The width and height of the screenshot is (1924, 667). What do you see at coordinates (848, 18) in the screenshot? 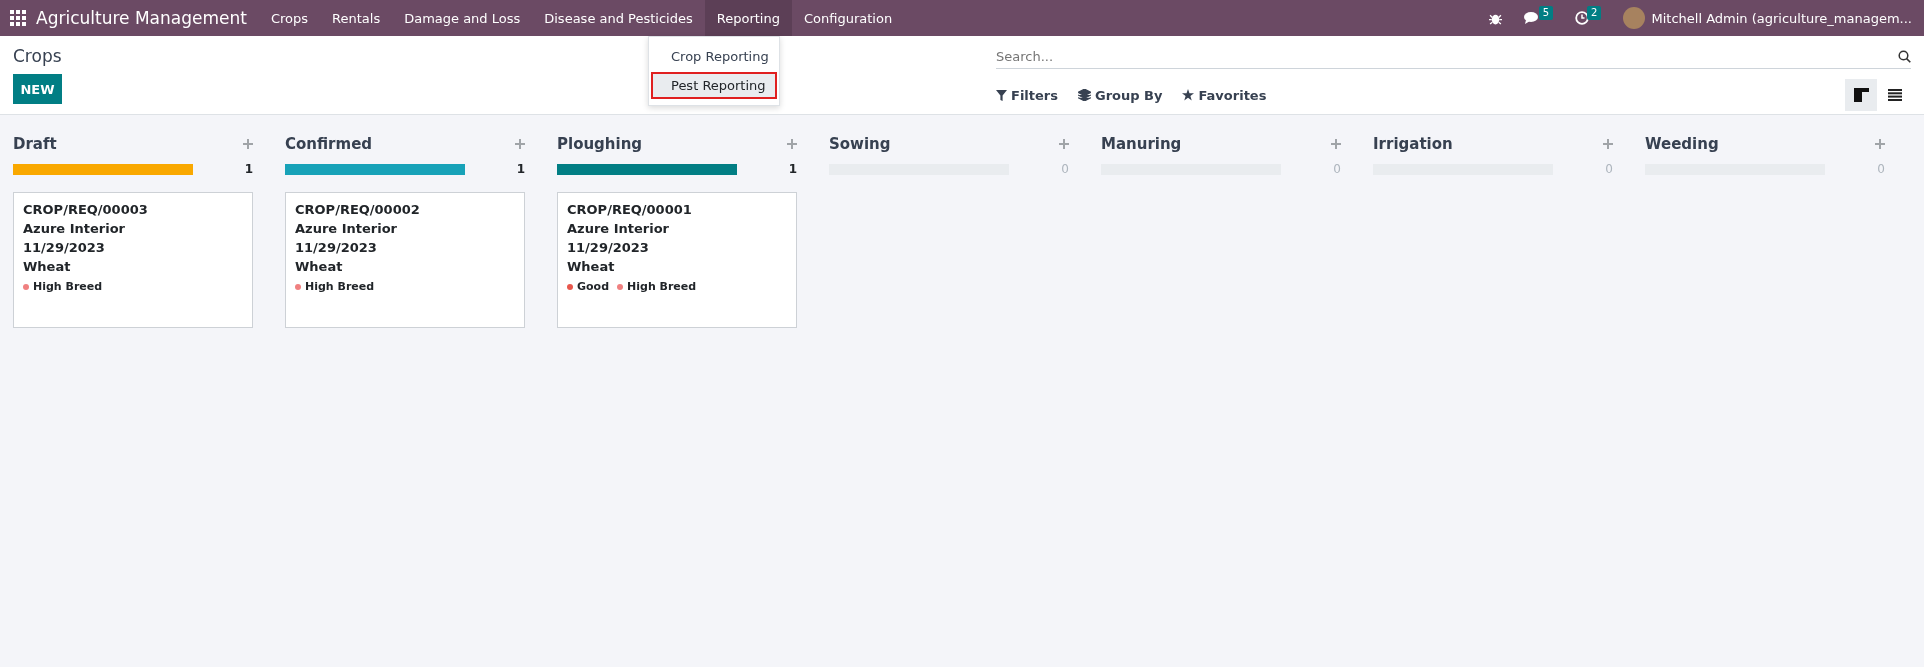
I see `menu-item: Configuration` at bounding box center [848, 18].